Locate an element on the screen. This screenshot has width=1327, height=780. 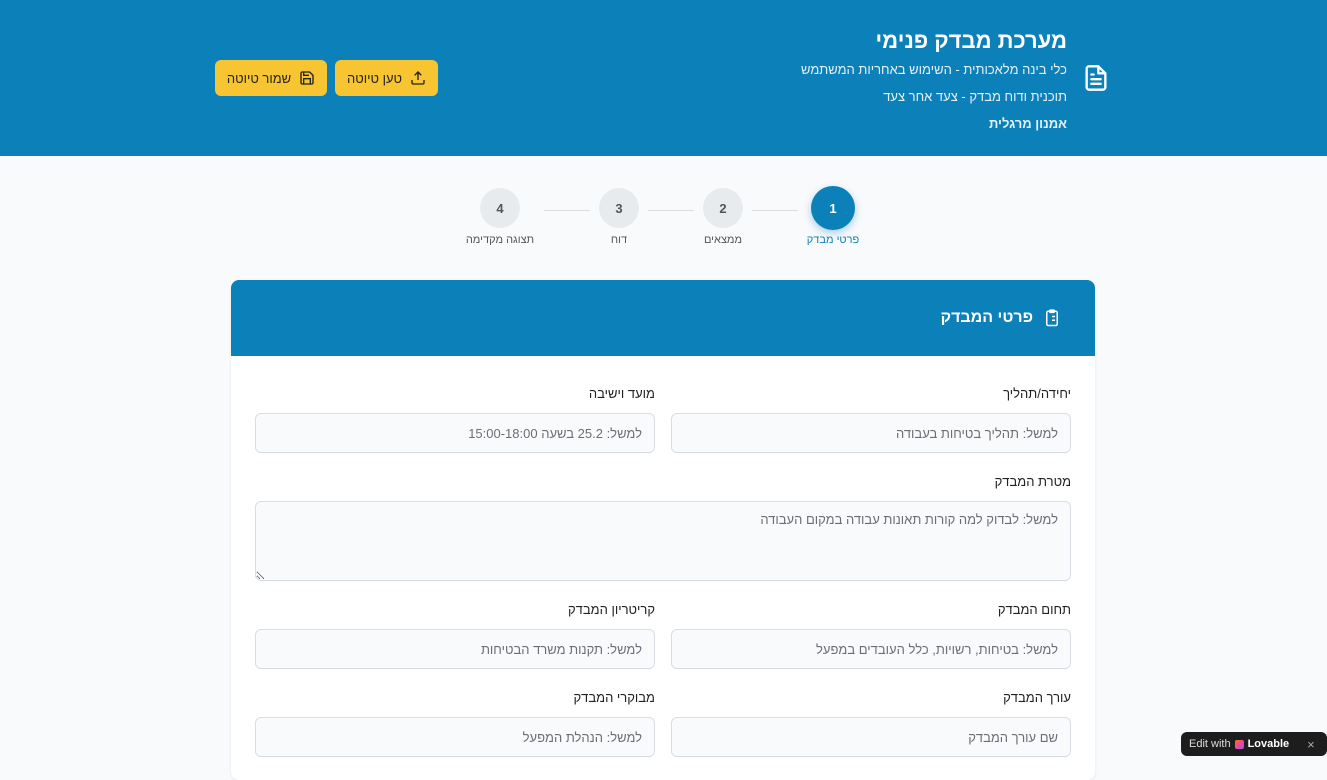
scope-input is located at coordinates (871, 649).